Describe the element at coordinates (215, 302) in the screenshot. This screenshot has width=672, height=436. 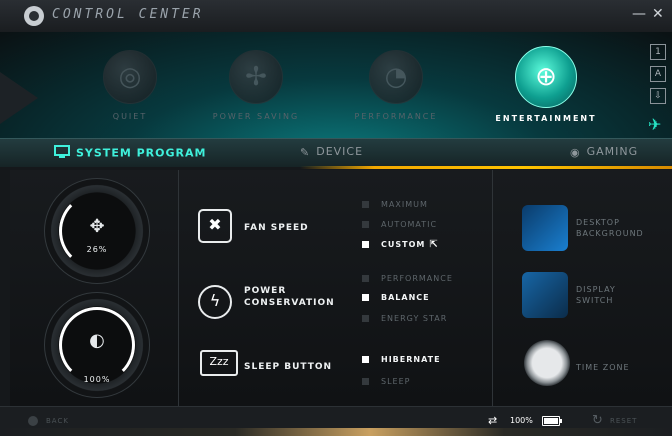
I see `power-plug-icon: ϟ` at that location.